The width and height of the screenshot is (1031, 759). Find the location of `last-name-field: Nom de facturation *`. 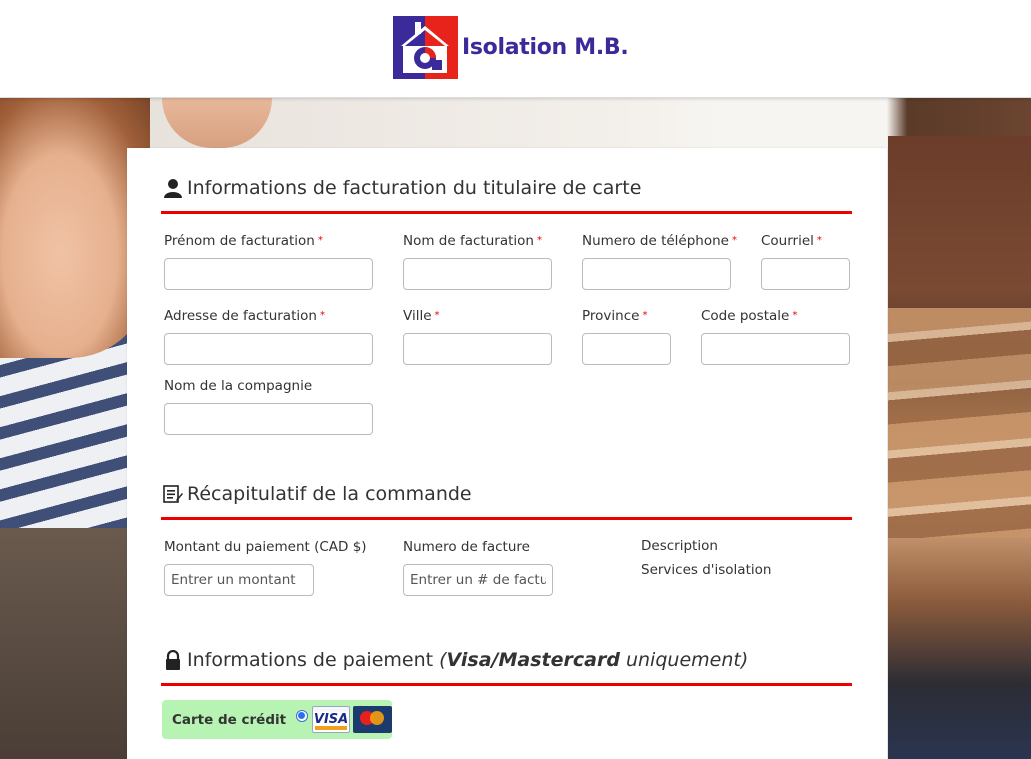

last-name-field: Nom de facturation * is located at coordinates (477, 261).